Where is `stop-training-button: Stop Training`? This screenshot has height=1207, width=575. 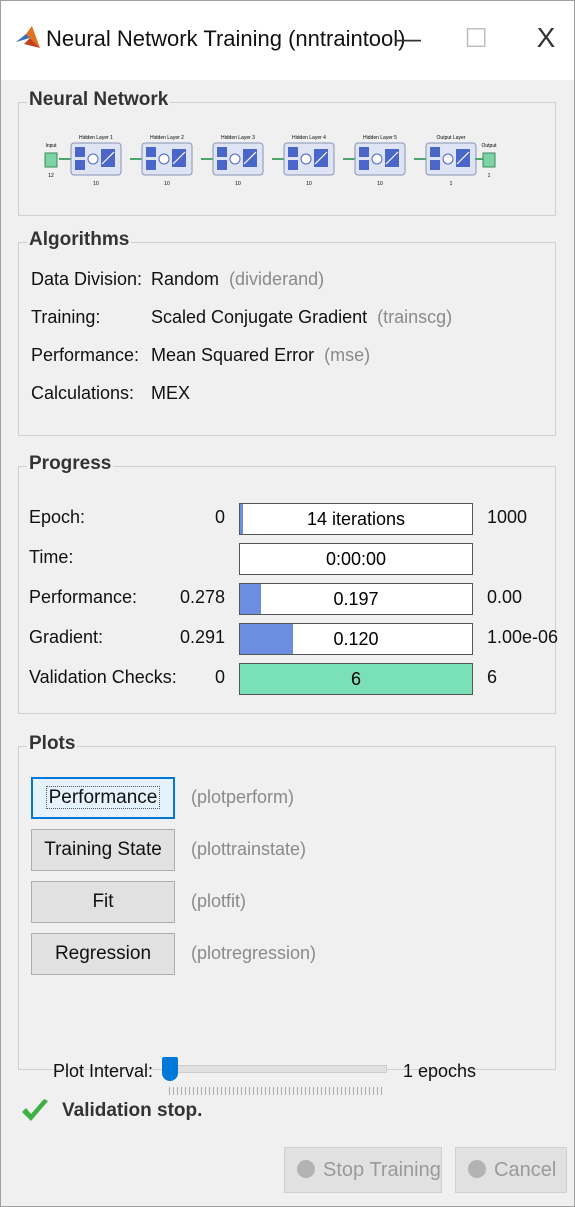 stop-training-button: Stop Training is located at coordinates (363, 1170).